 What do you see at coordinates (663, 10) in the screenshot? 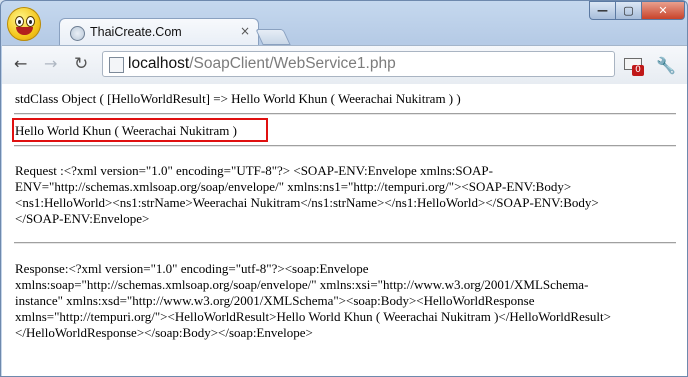
I see `close-button: ✕` at bounding box center [663, 10].